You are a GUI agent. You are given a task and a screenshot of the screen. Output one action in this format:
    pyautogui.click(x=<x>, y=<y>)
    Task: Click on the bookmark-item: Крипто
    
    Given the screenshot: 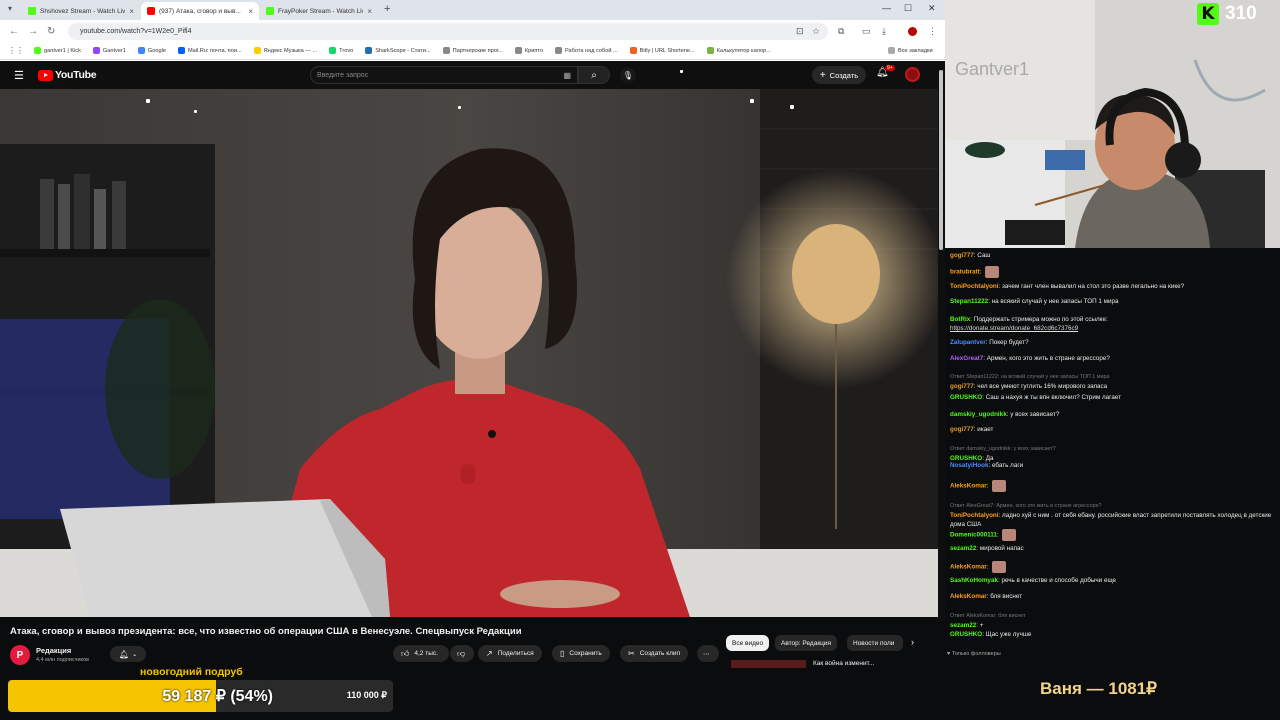 What is the action you would take?
    pyautogui.click(x=528, y=50)
    